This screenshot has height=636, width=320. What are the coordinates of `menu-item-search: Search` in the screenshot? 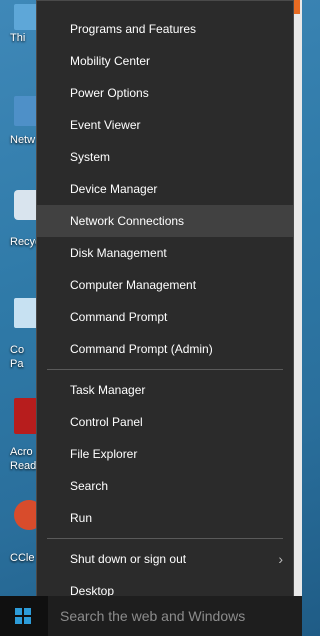 It's located at (165, 486).